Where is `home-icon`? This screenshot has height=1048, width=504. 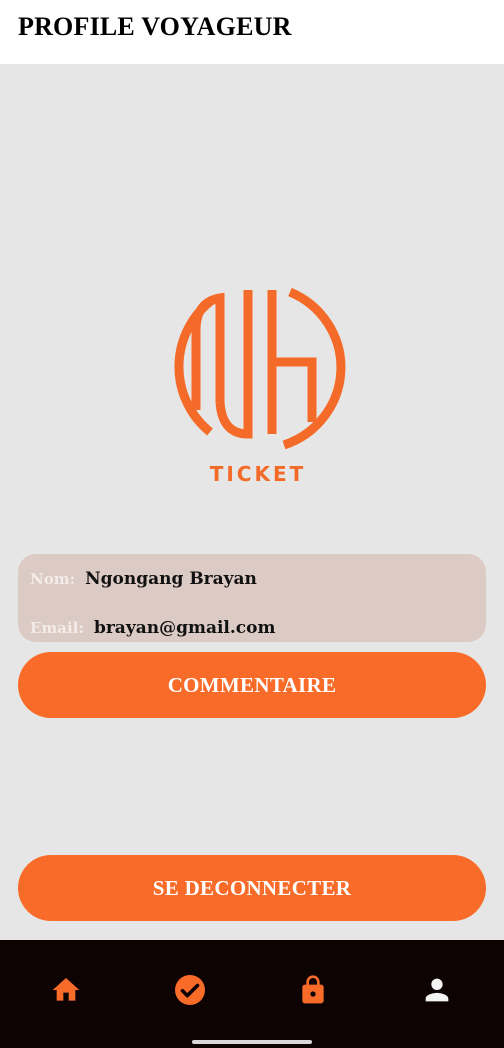 home-icon is located at coordinates (66, 989).